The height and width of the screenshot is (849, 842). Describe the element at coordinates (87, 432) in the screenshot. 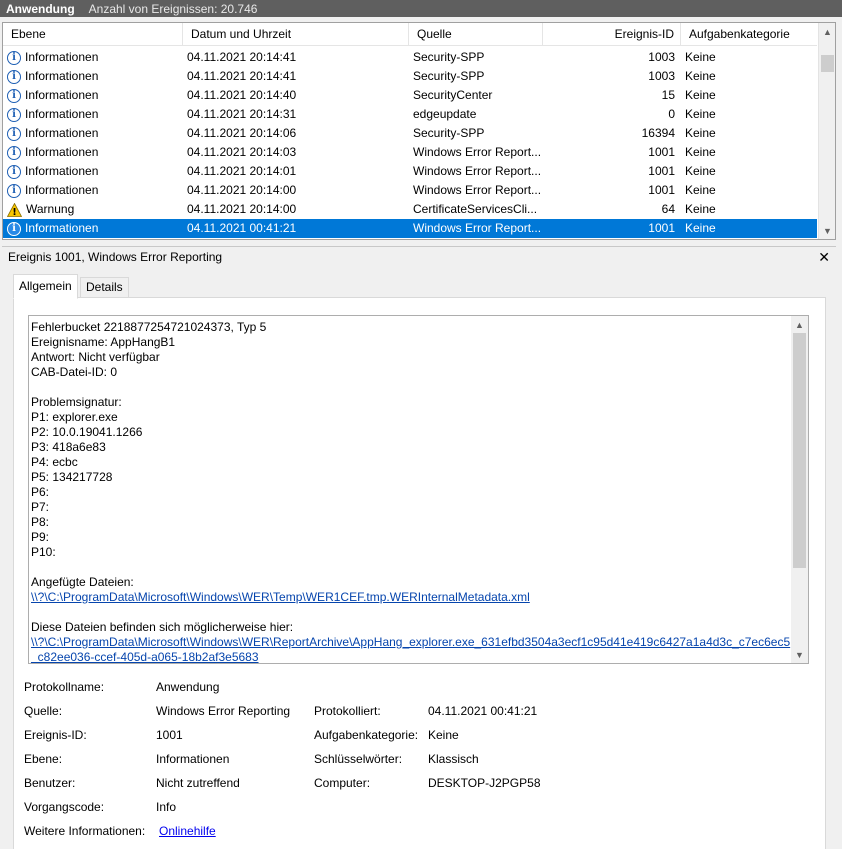

I see `description-line: P2: 10.0.19041.1266` at that location.